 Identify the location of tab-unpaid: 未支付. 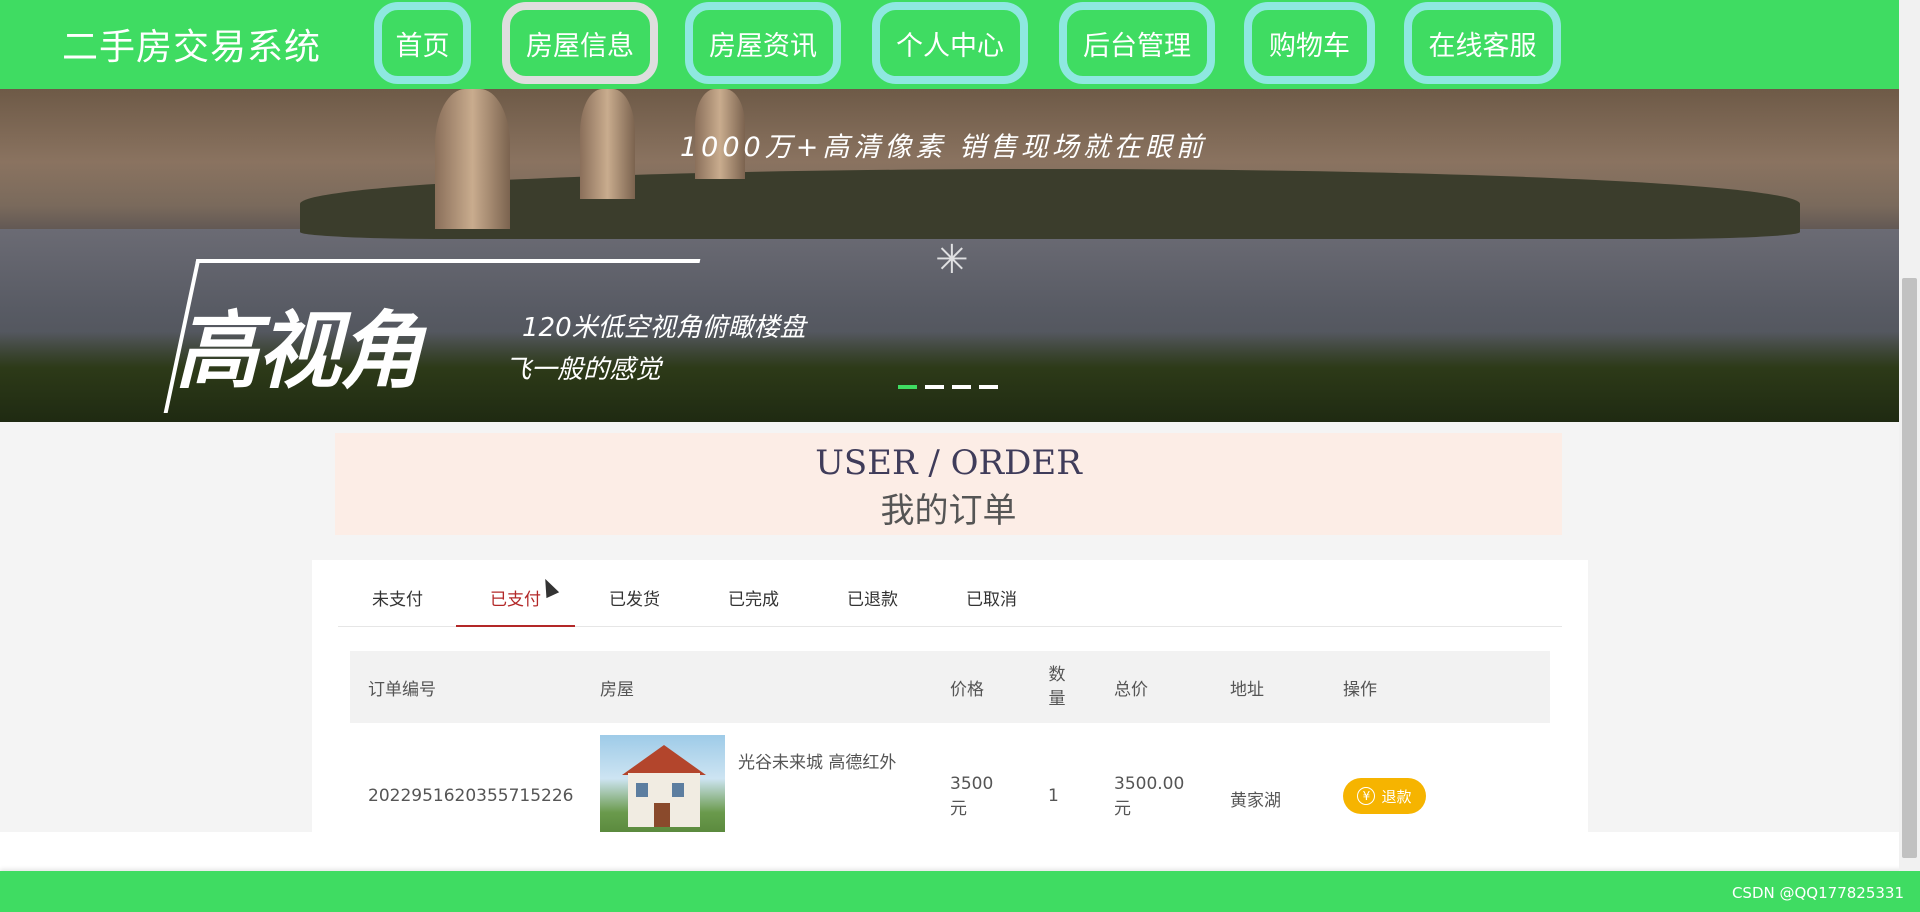
(397, 600).